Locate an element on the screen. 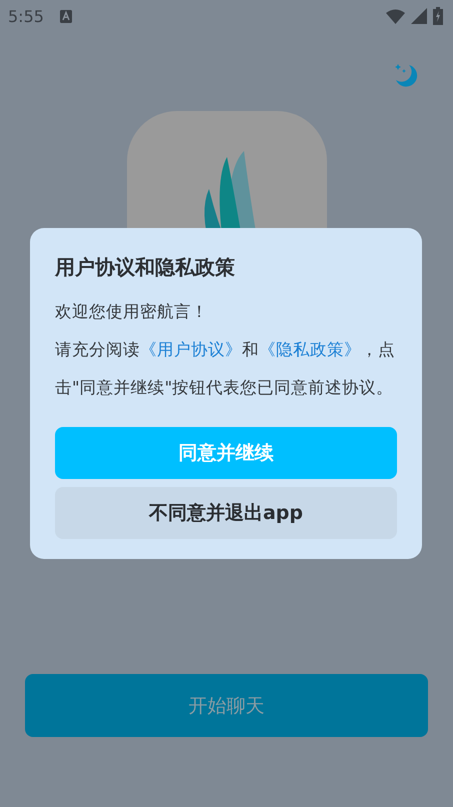 The width and height of the screenshot is (453, 807). privacy-policy-link: 《隐私政策》 is located at coordinates (310, 349).